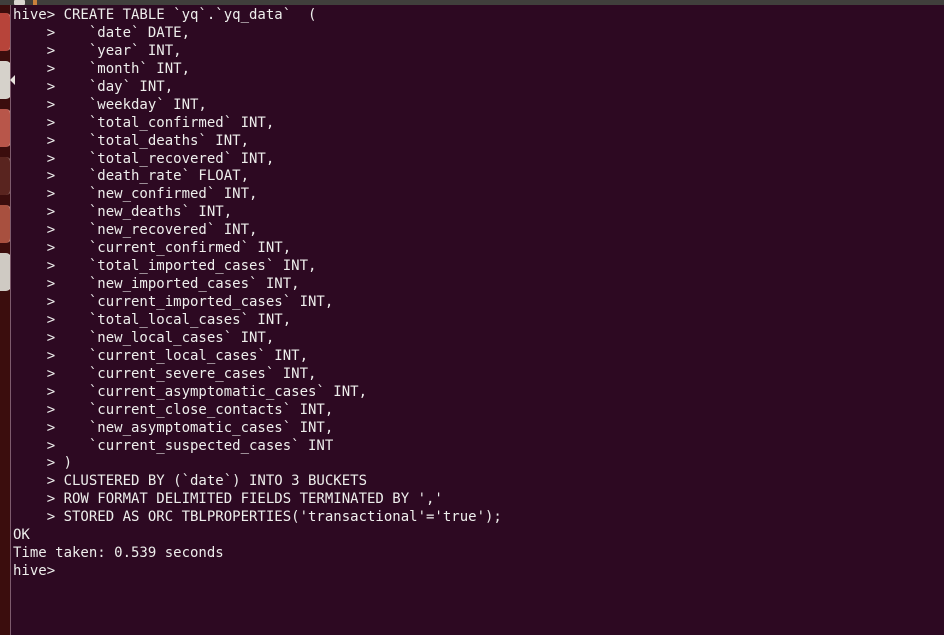 This screenshot has width=944, height=635. What do you see at coordinates (152, 248) in the screenshot?
I see `terminal-line: > `current_confirmed` INT,` at bounding box center [152, 248].